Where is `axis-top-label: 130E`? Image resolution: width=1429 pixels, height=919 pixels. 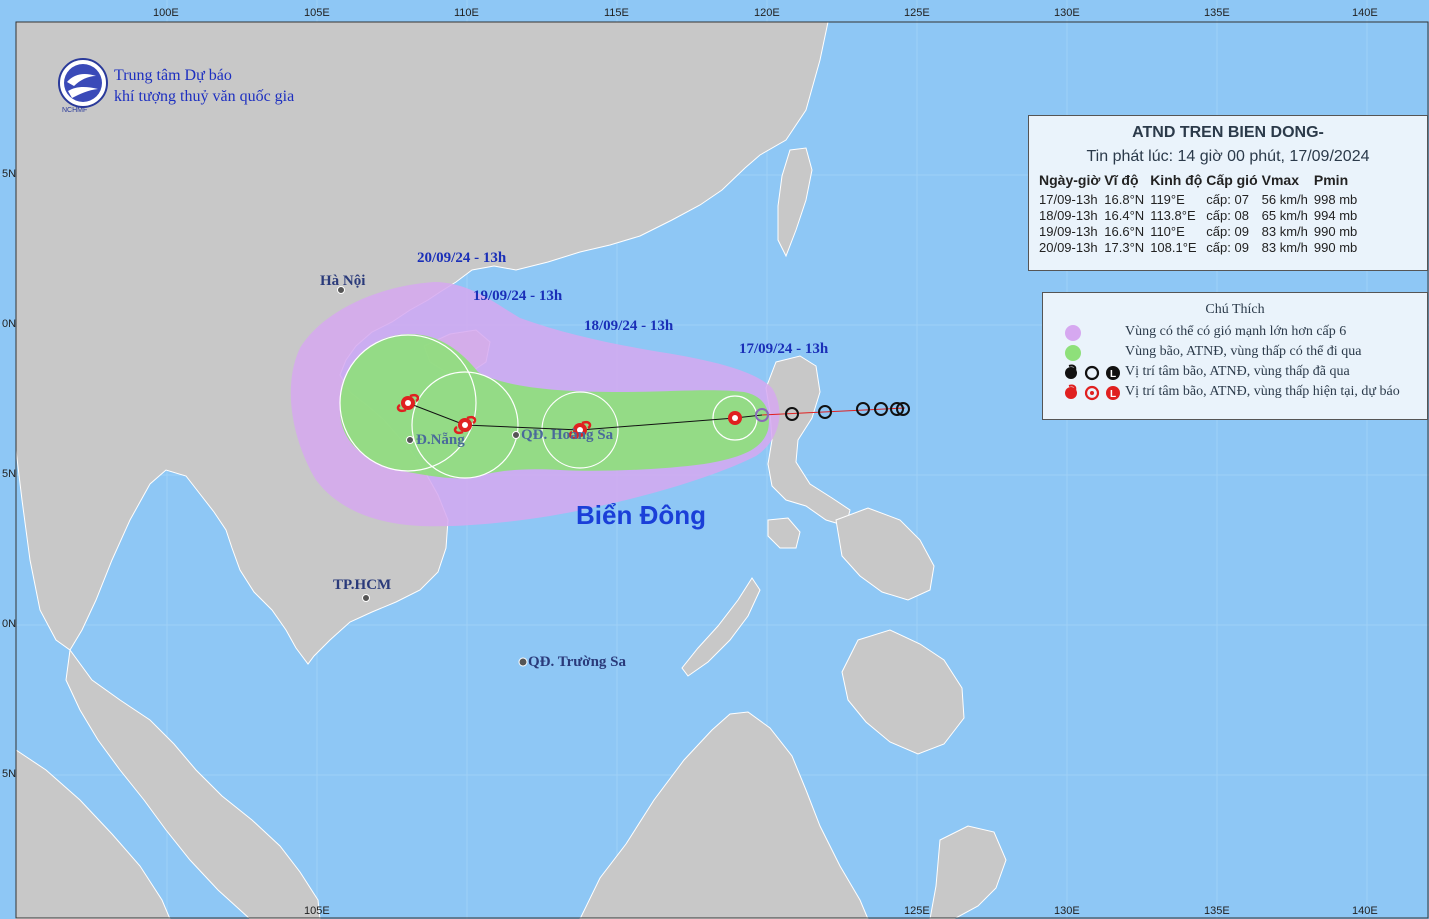
axis-top-label: 130E is located at coordinates (1067, 13).